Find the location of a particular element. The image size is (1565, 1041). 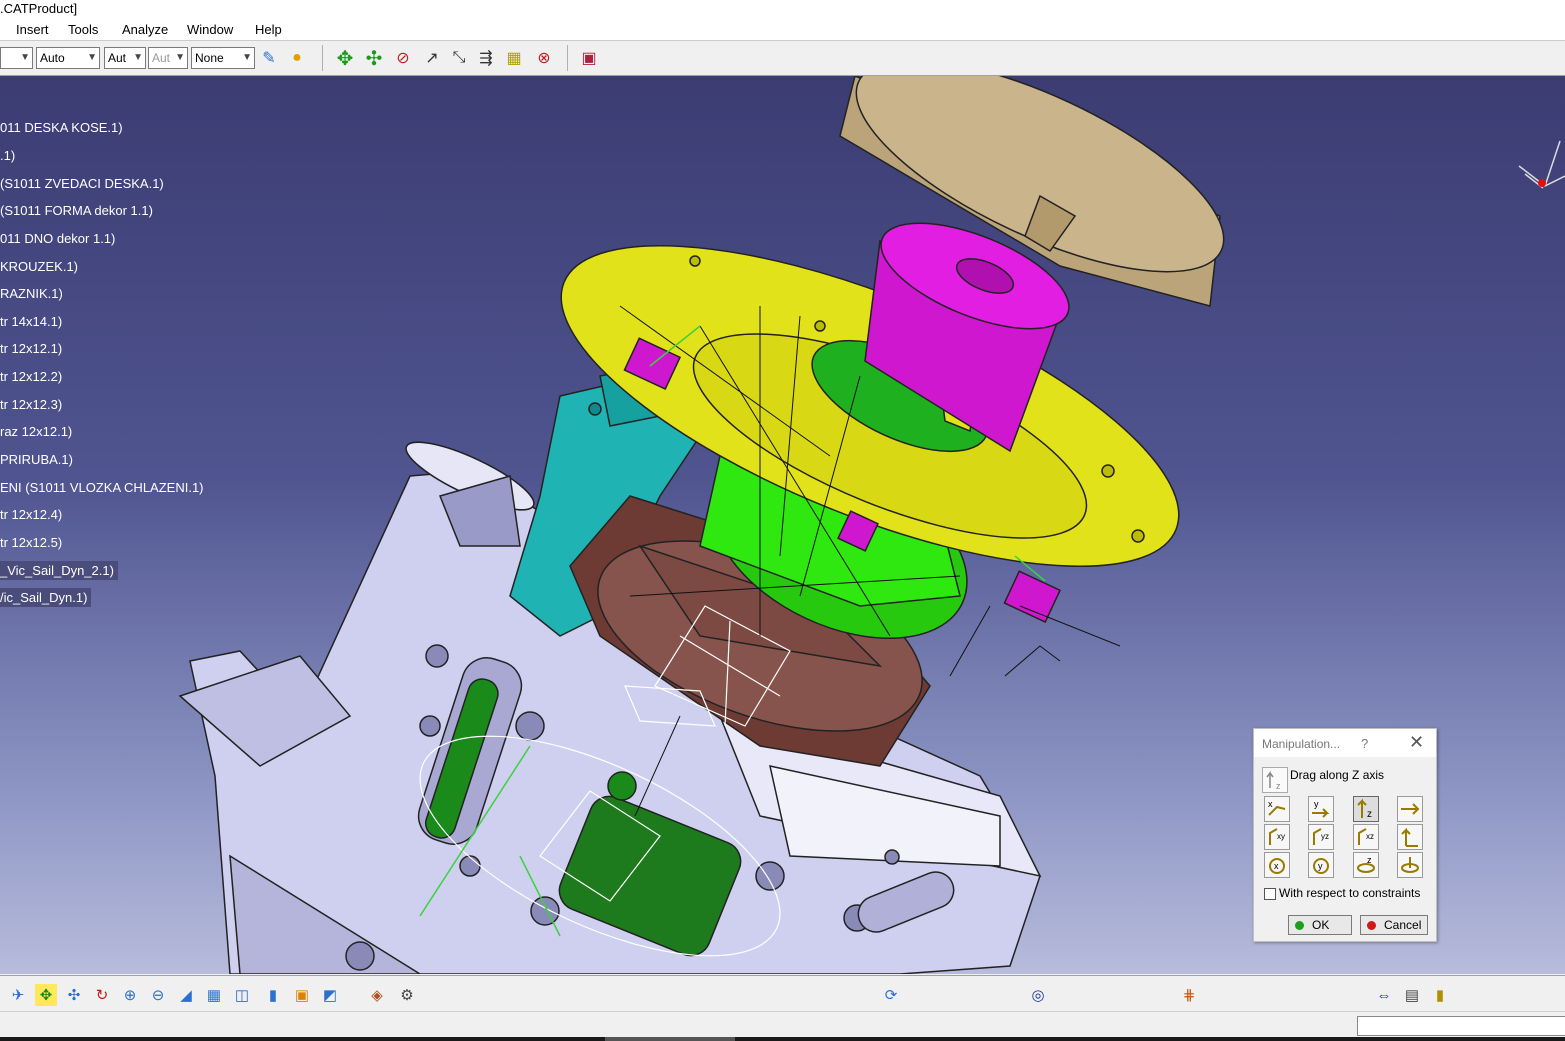

grid-icon: ⋕ is located at coordinates (1189, 995).